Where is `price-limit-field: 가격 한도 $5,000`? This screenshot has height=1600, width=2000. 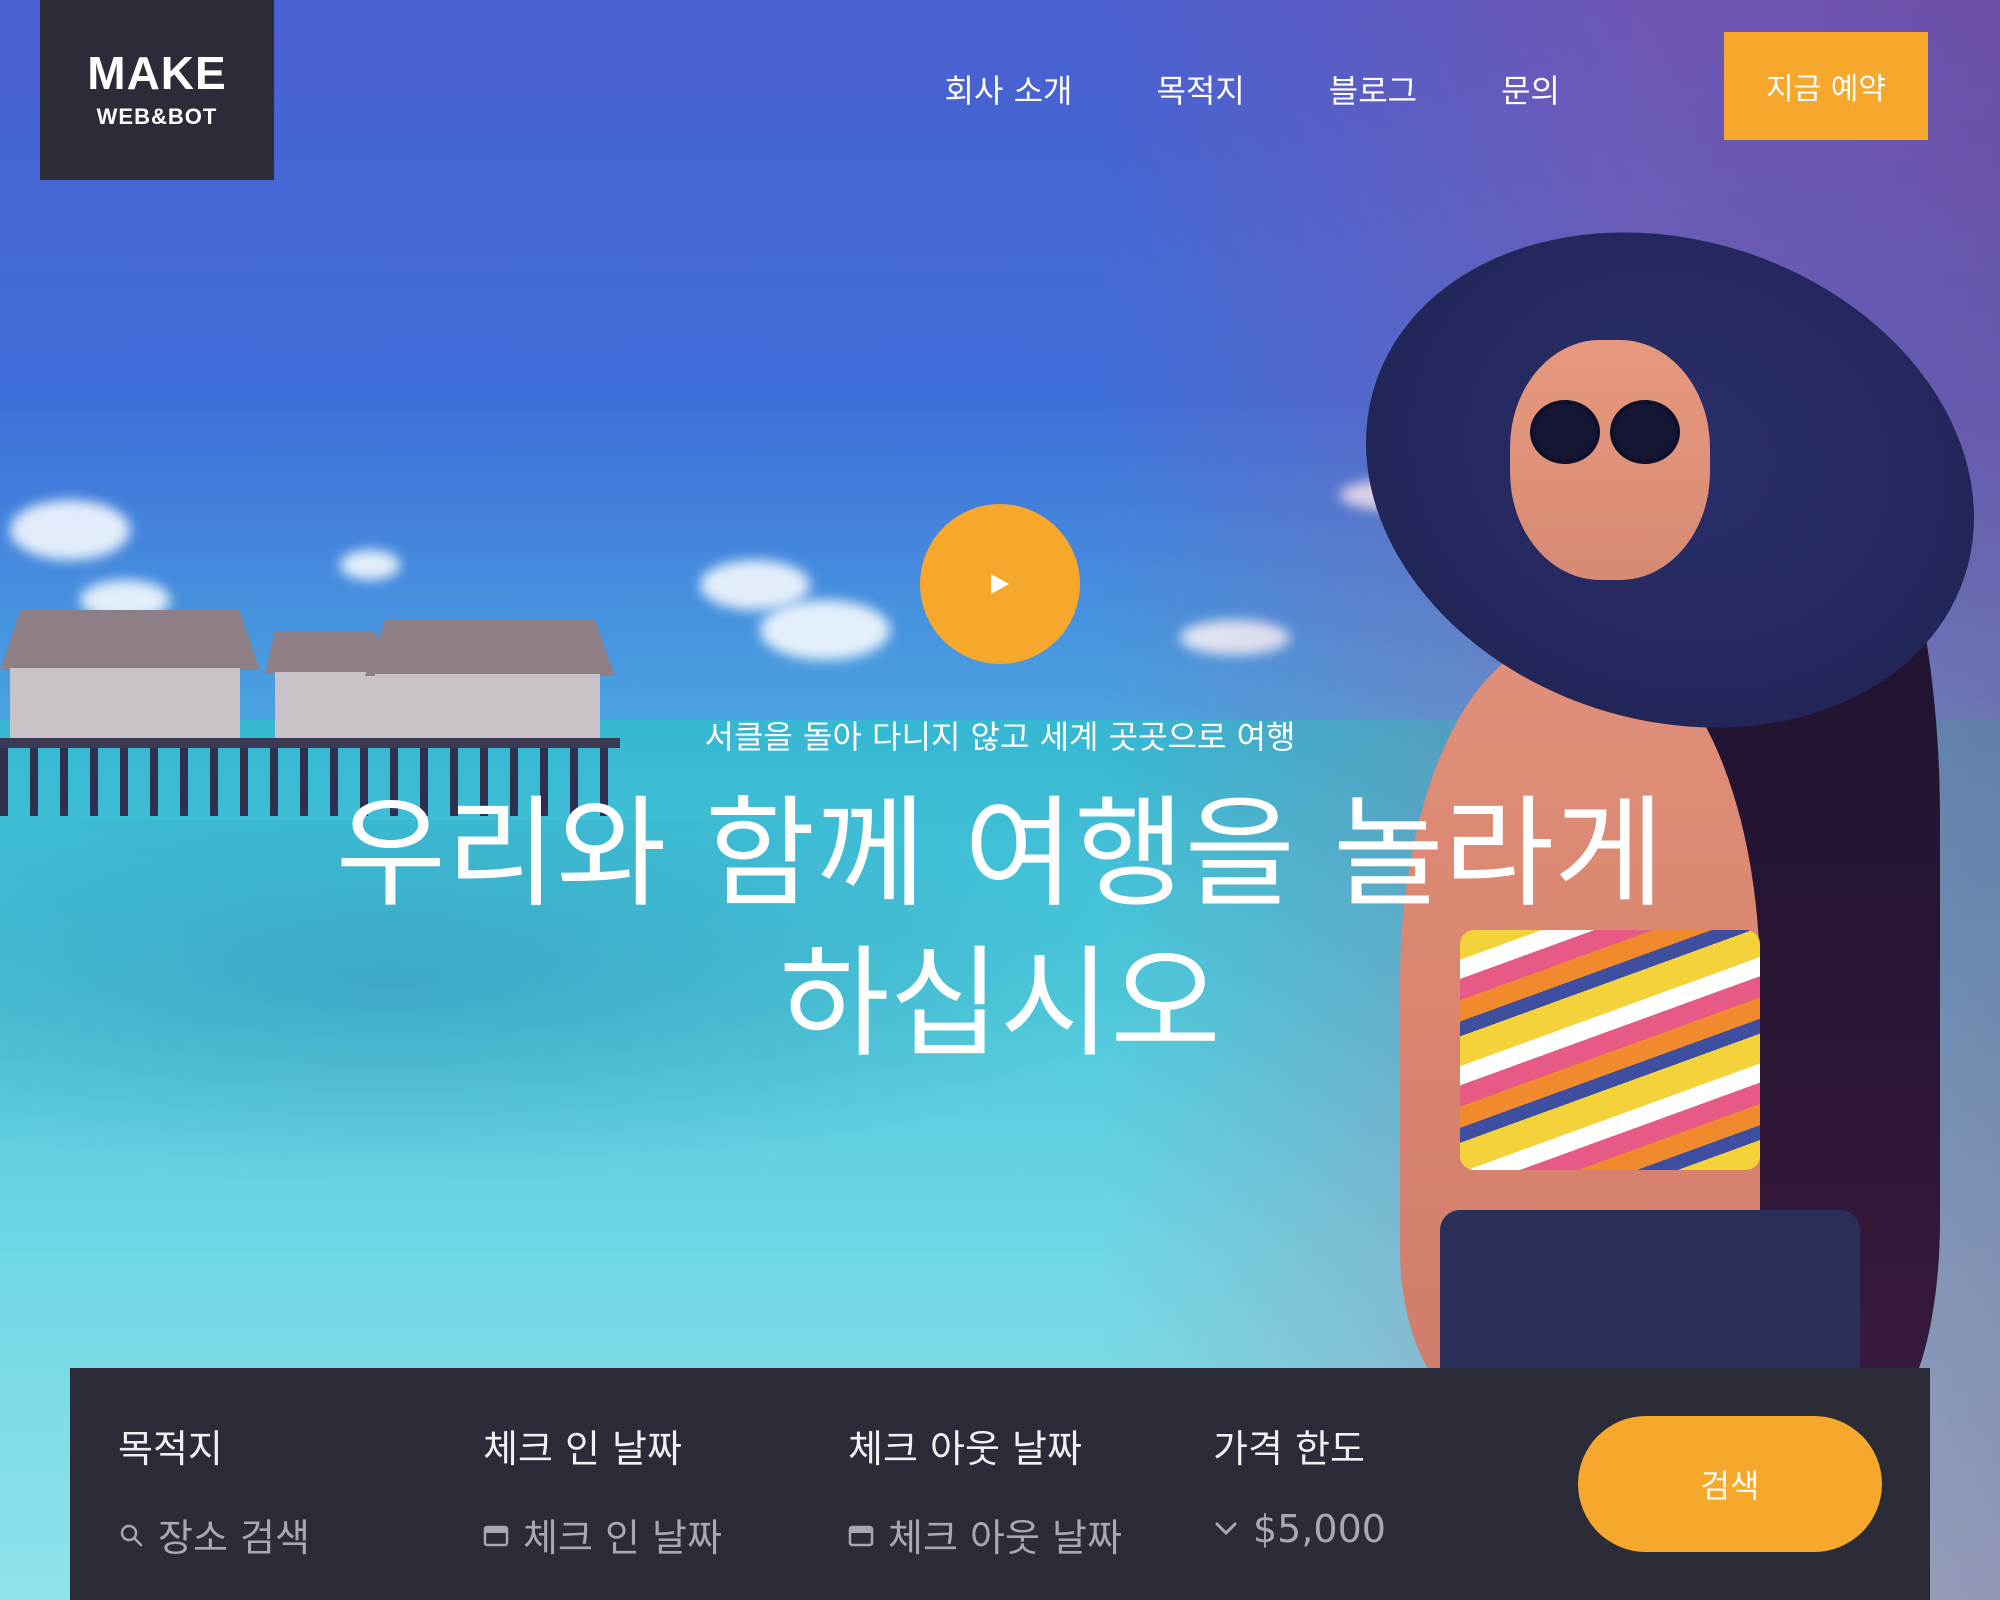
price-limit-field: 가격 한도 $5,000 is located at coordinates (1383, 1484).